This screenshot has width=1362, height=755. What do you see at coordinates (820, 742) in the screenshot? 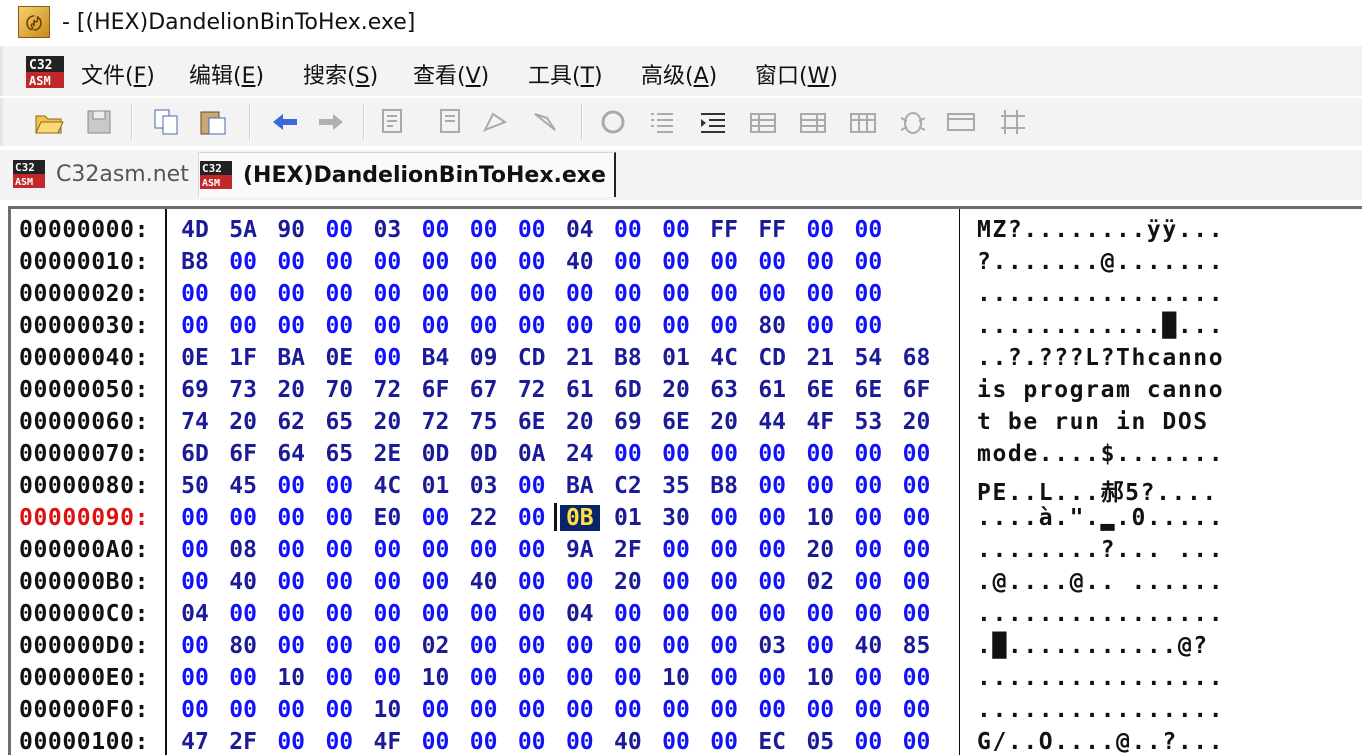
I see `hex-byte: 05` at bounding box center [820, 742].